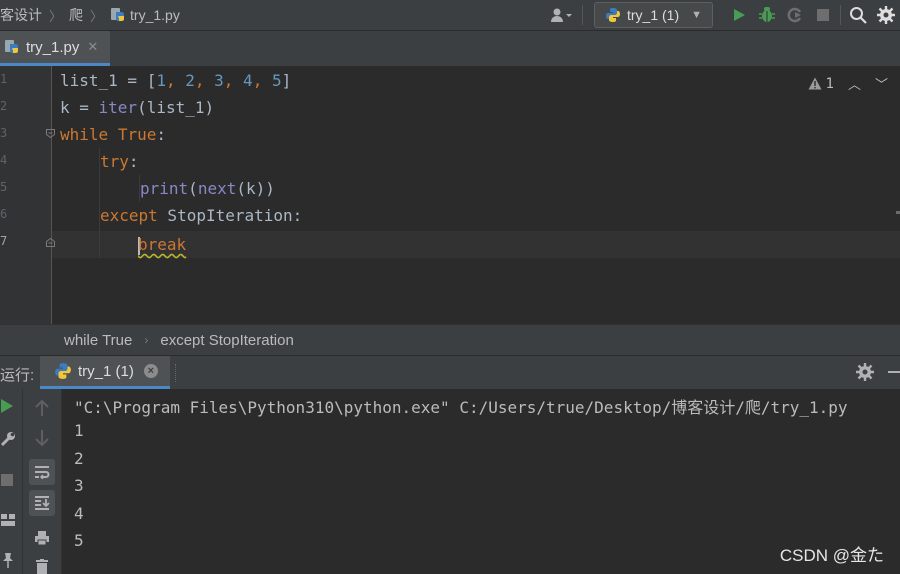 This screenshot has height=574, width=900. I want to click on line-number: 2, so click(4, 106).